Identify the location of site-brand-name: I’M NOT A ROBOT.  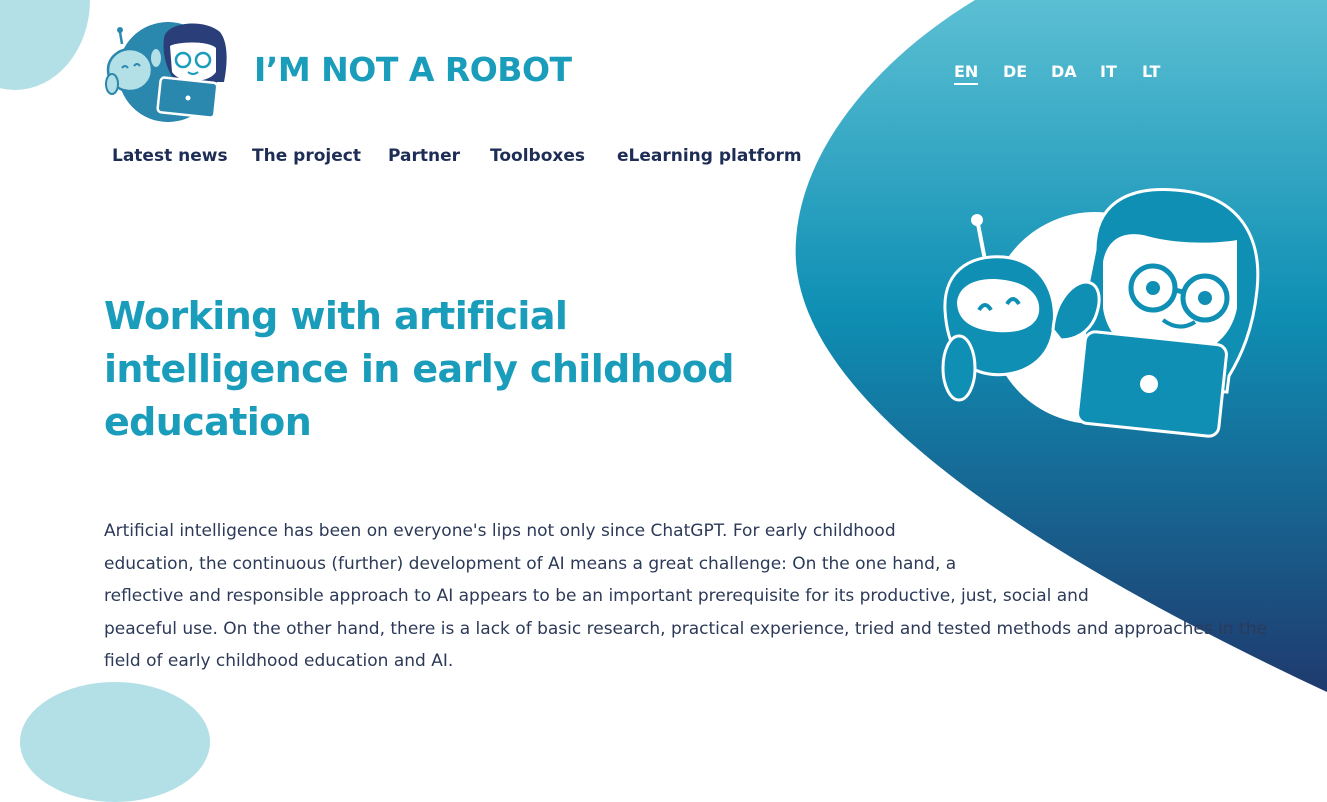
(413, 69).